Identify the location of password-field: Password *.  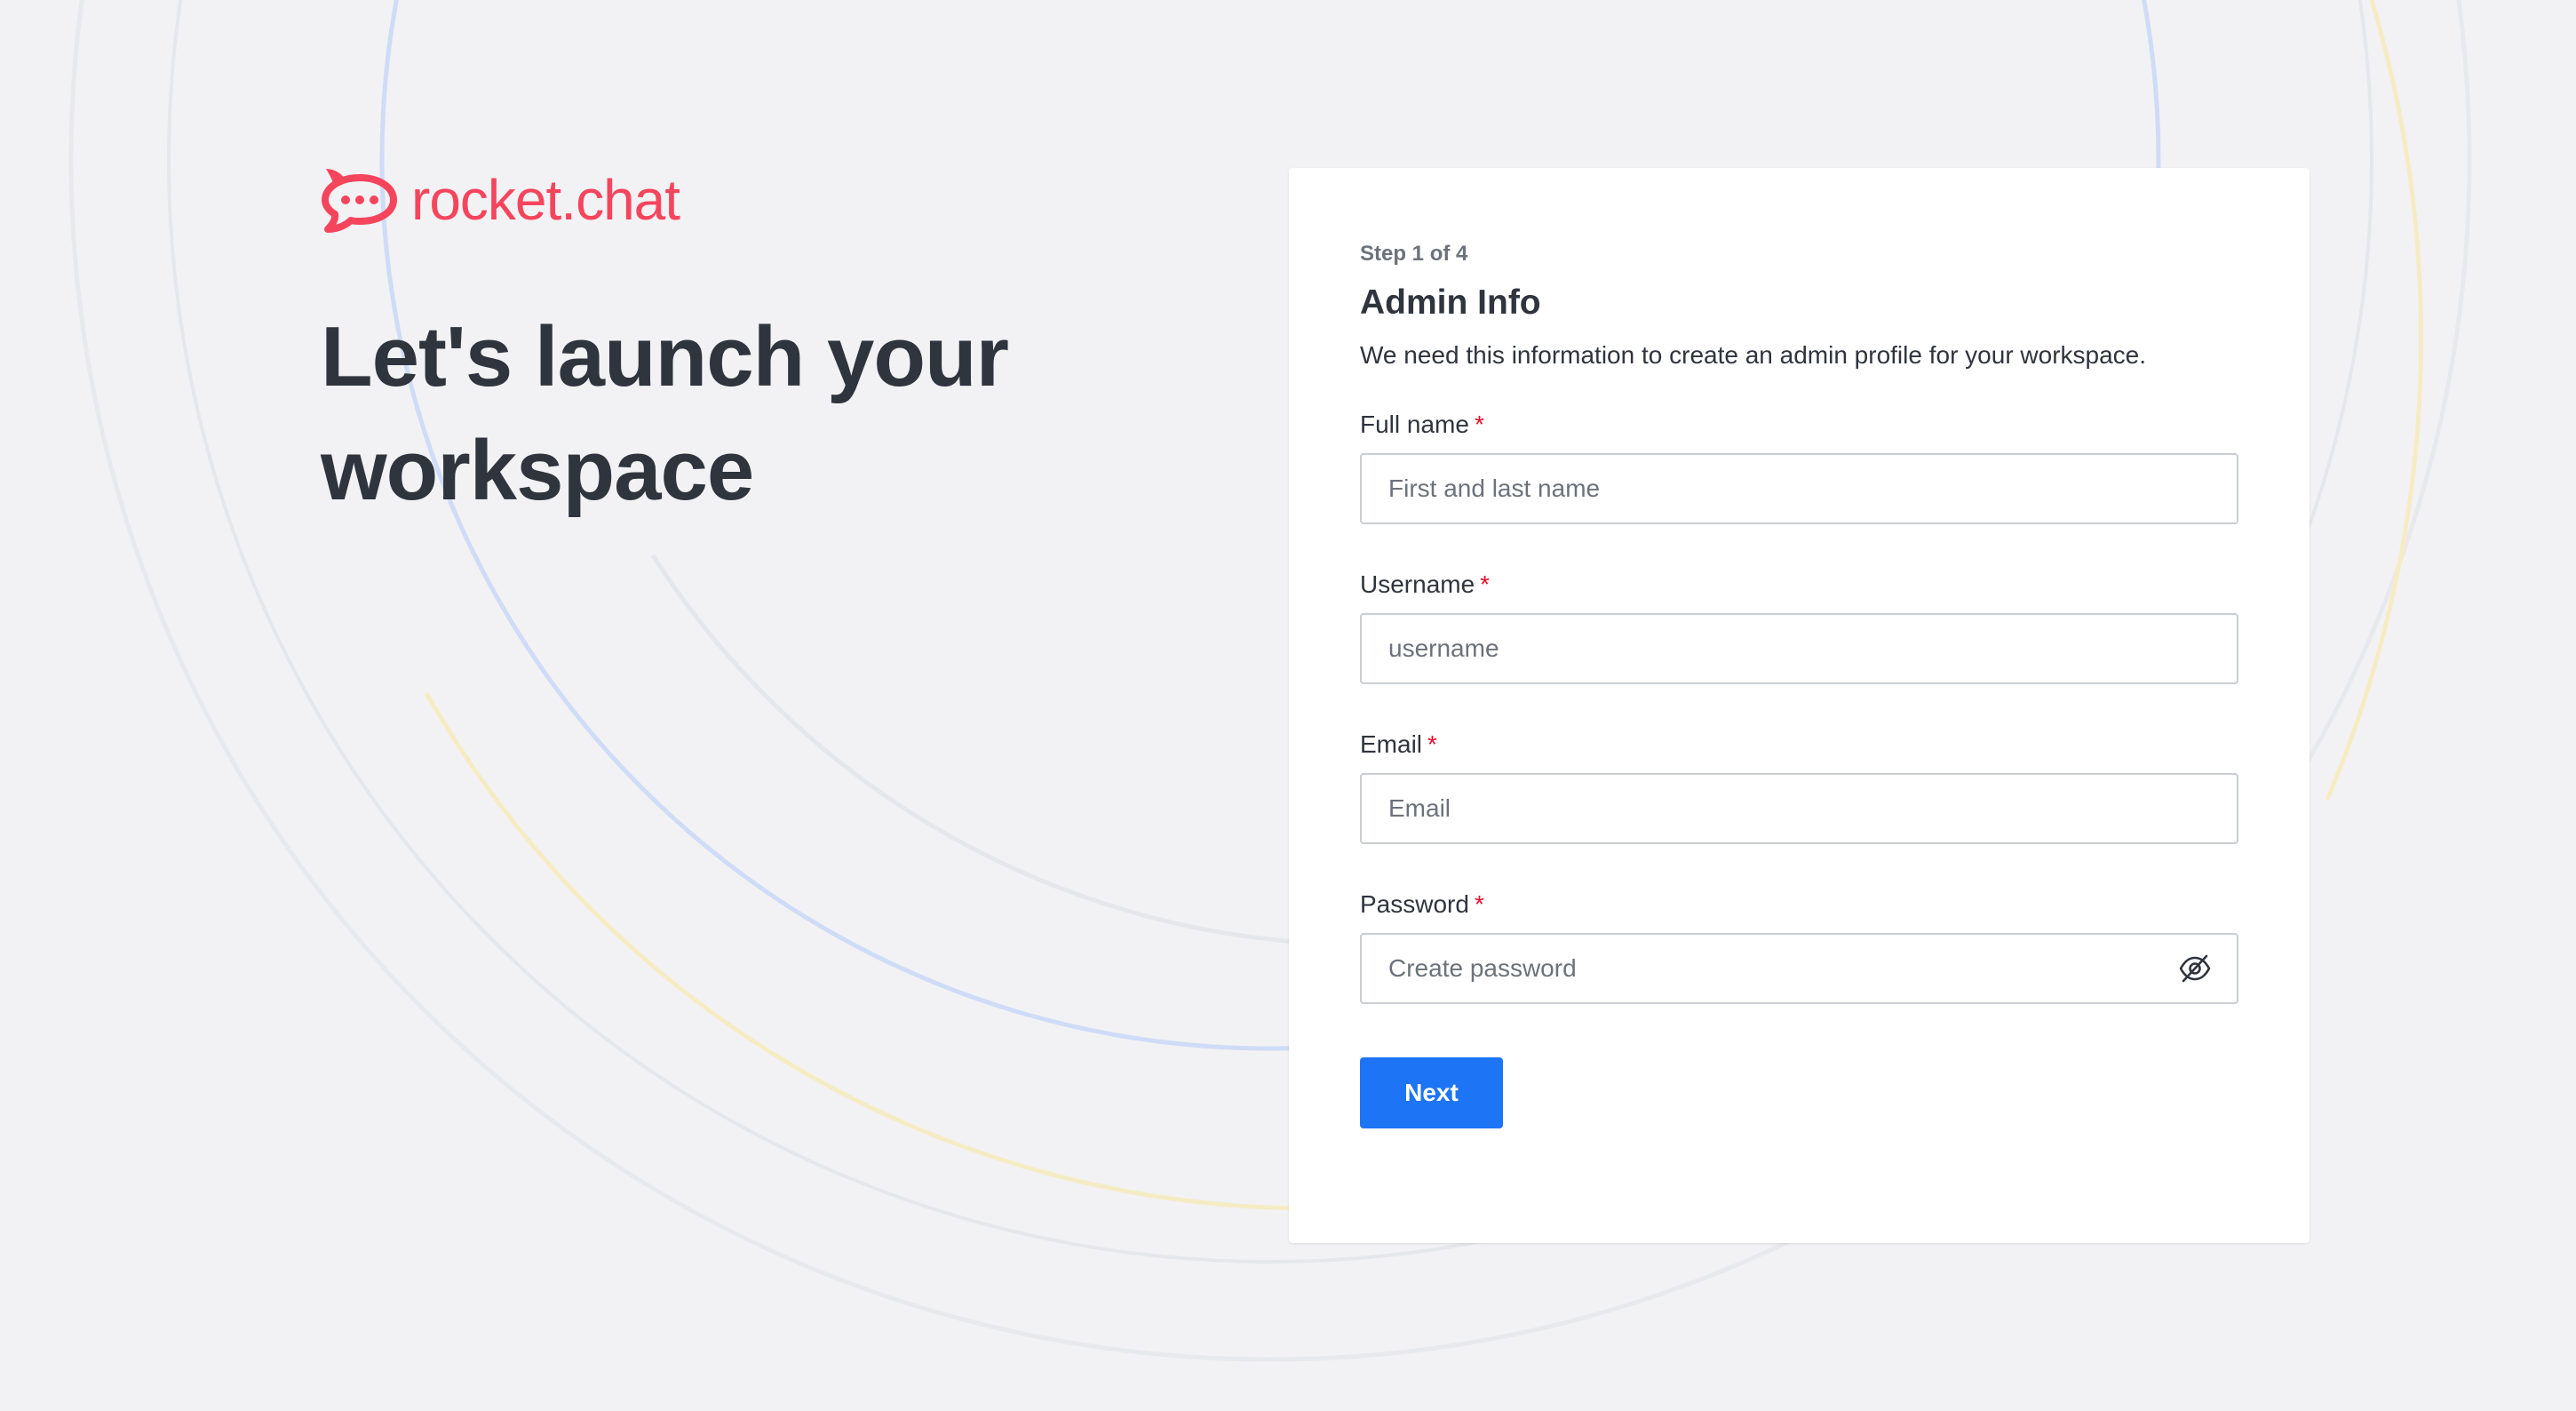
(1799, 946).